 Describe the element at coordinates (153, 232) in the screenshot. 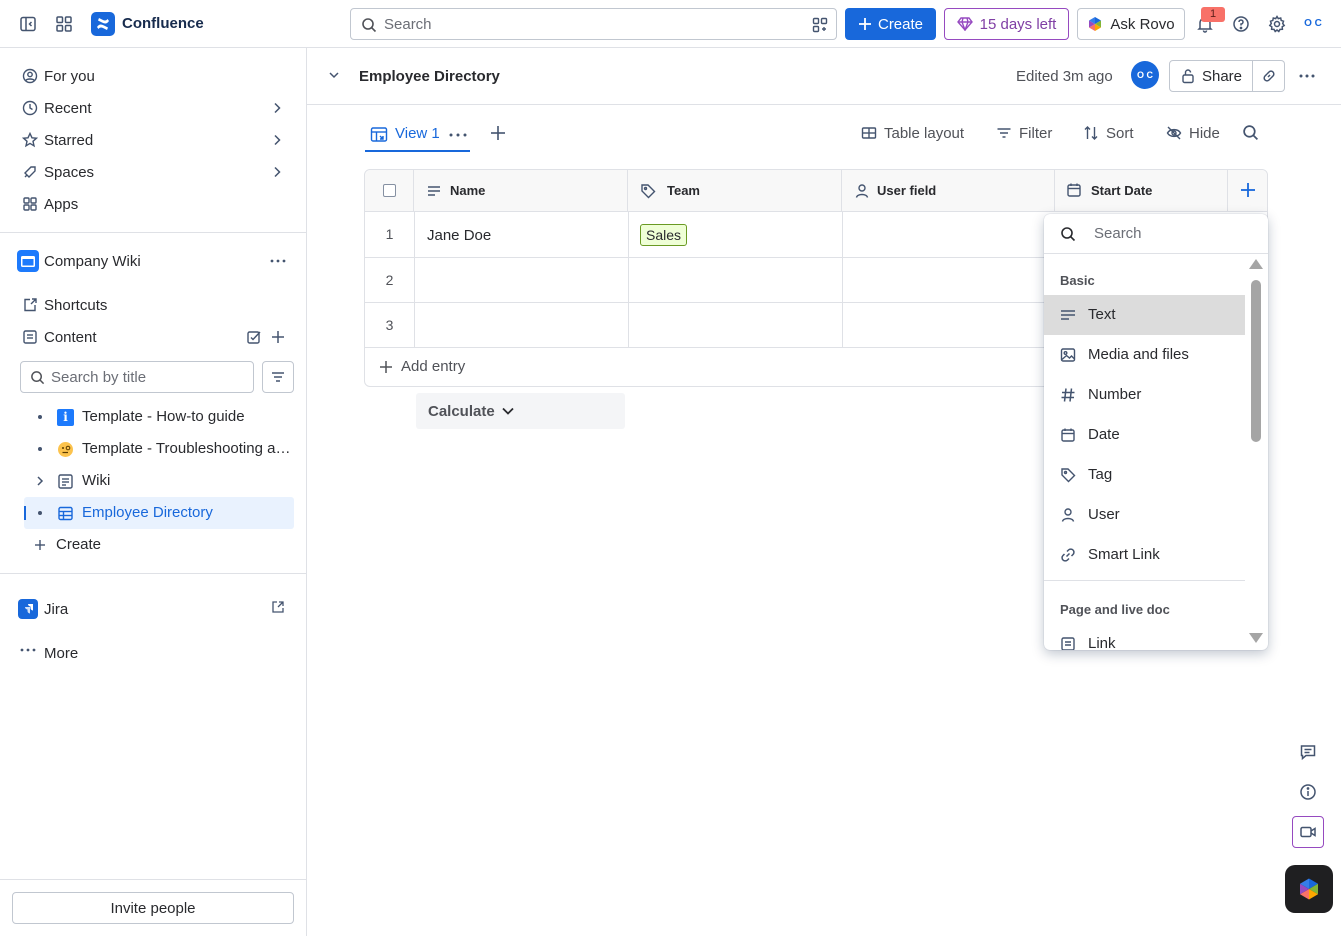

I see `divider` at that location.